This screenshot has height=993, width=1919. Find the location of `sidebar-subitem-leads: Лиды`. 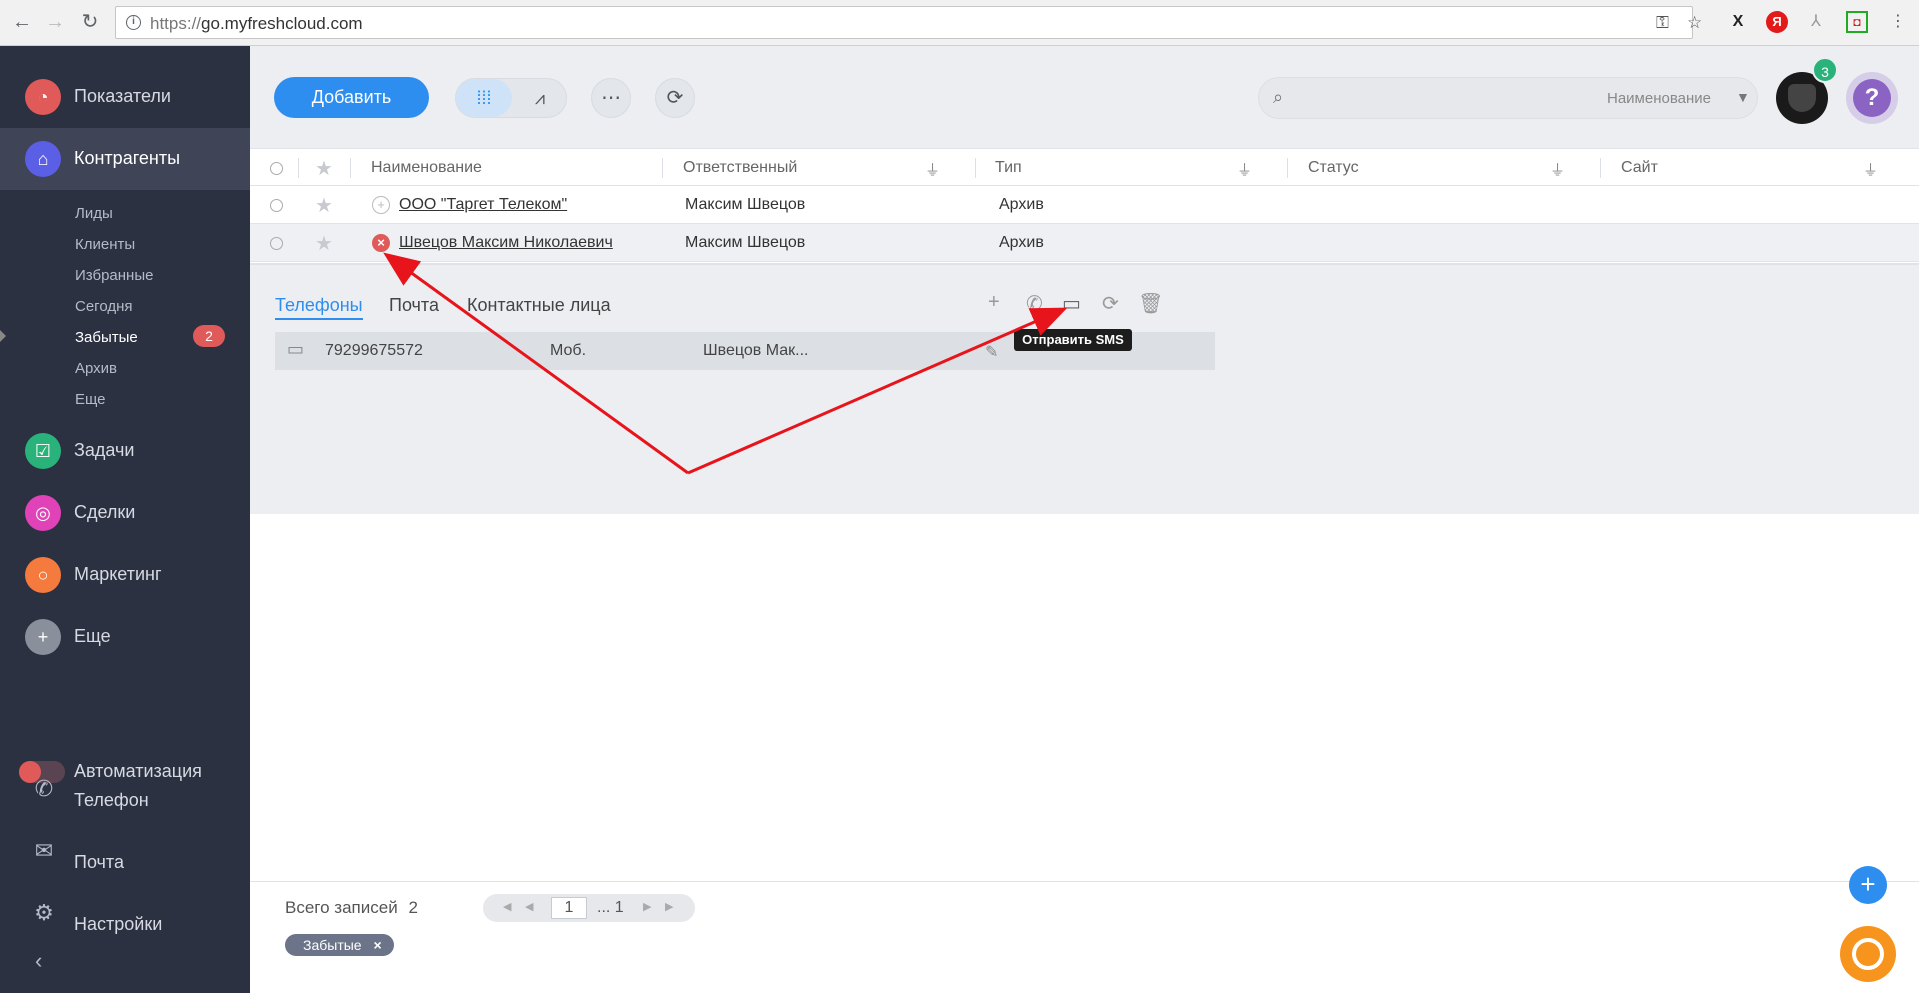

sidebar-subitem-leads: Лиды is located at coordinates (94, 213).